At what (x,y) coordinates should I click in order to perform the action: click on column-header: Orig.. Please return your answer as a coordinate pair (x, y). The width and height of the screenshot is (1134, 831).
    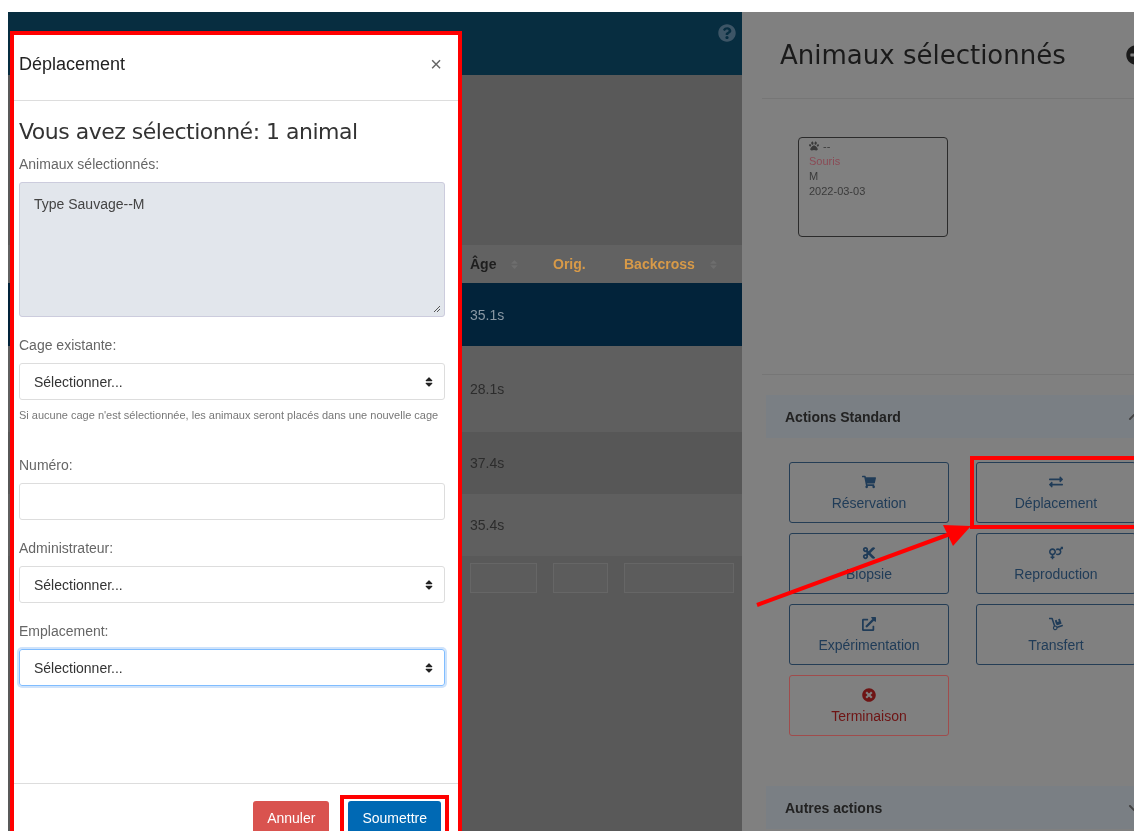
    Looking at the image, I should click on (569, 264).